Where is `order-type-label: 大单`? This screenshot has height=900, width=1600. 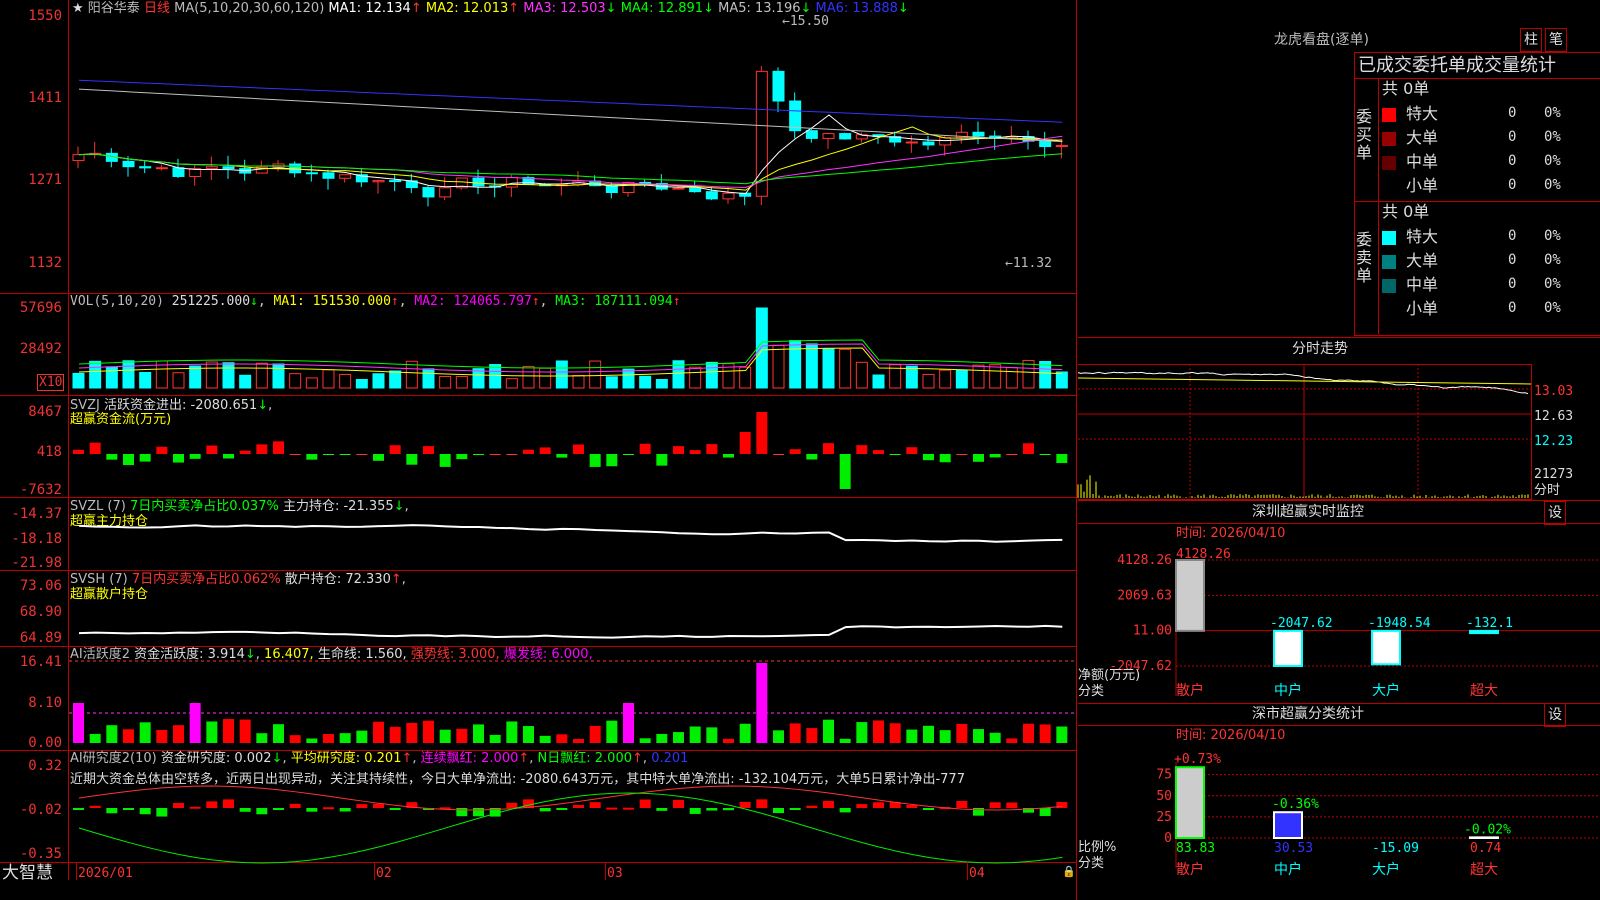 order-type-label: 大单 is located at coordinates (1422, 137).